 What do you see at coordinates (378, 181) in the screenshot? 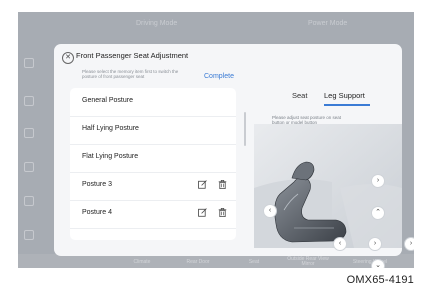
I see `seat-tilt-right-control: ›` at bounding box center [378, 181].